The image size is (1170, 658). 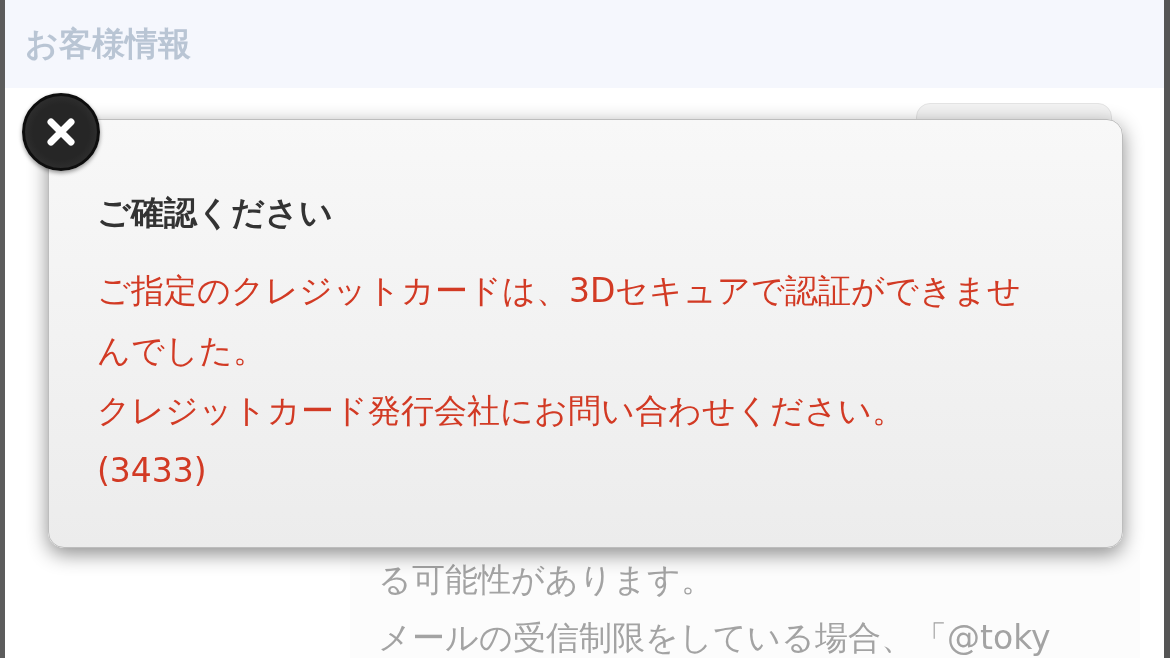 I want to click on error-message: (3433), so click(x=152, y=471).